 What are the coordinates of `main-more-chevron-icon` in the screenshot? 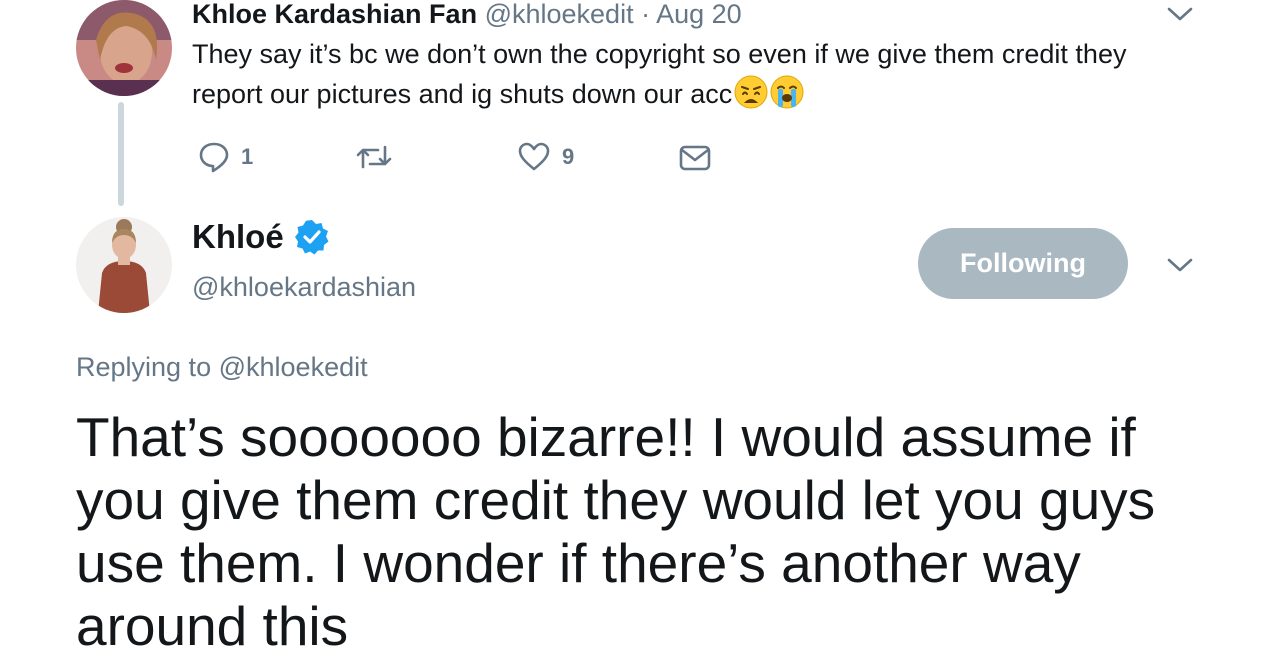 It's located at (1180, 267).